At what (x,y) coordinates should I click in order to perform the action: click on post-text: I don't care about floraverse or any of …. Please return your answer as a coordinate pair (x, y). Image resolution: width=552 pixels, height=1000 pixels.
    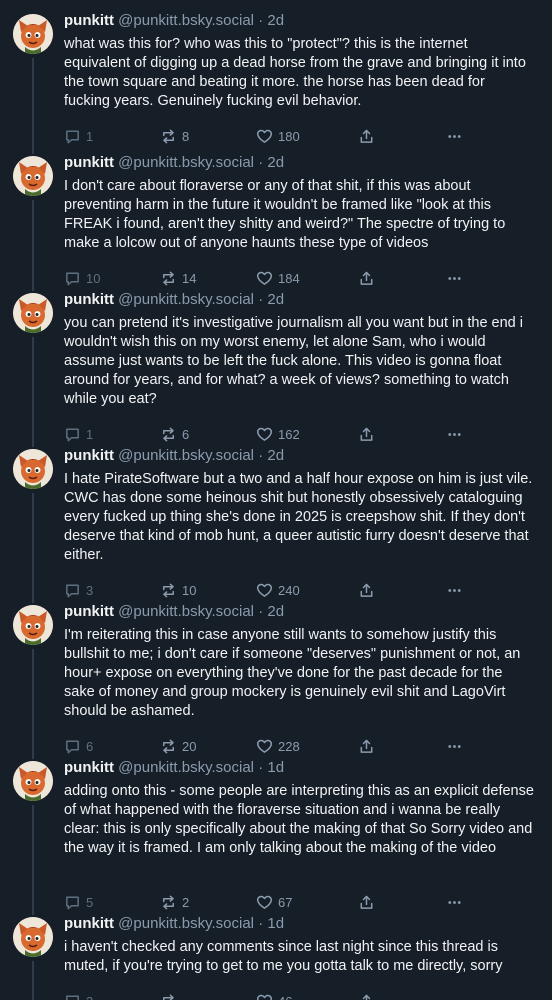
    Looking at the image, I should click on (285, 214).